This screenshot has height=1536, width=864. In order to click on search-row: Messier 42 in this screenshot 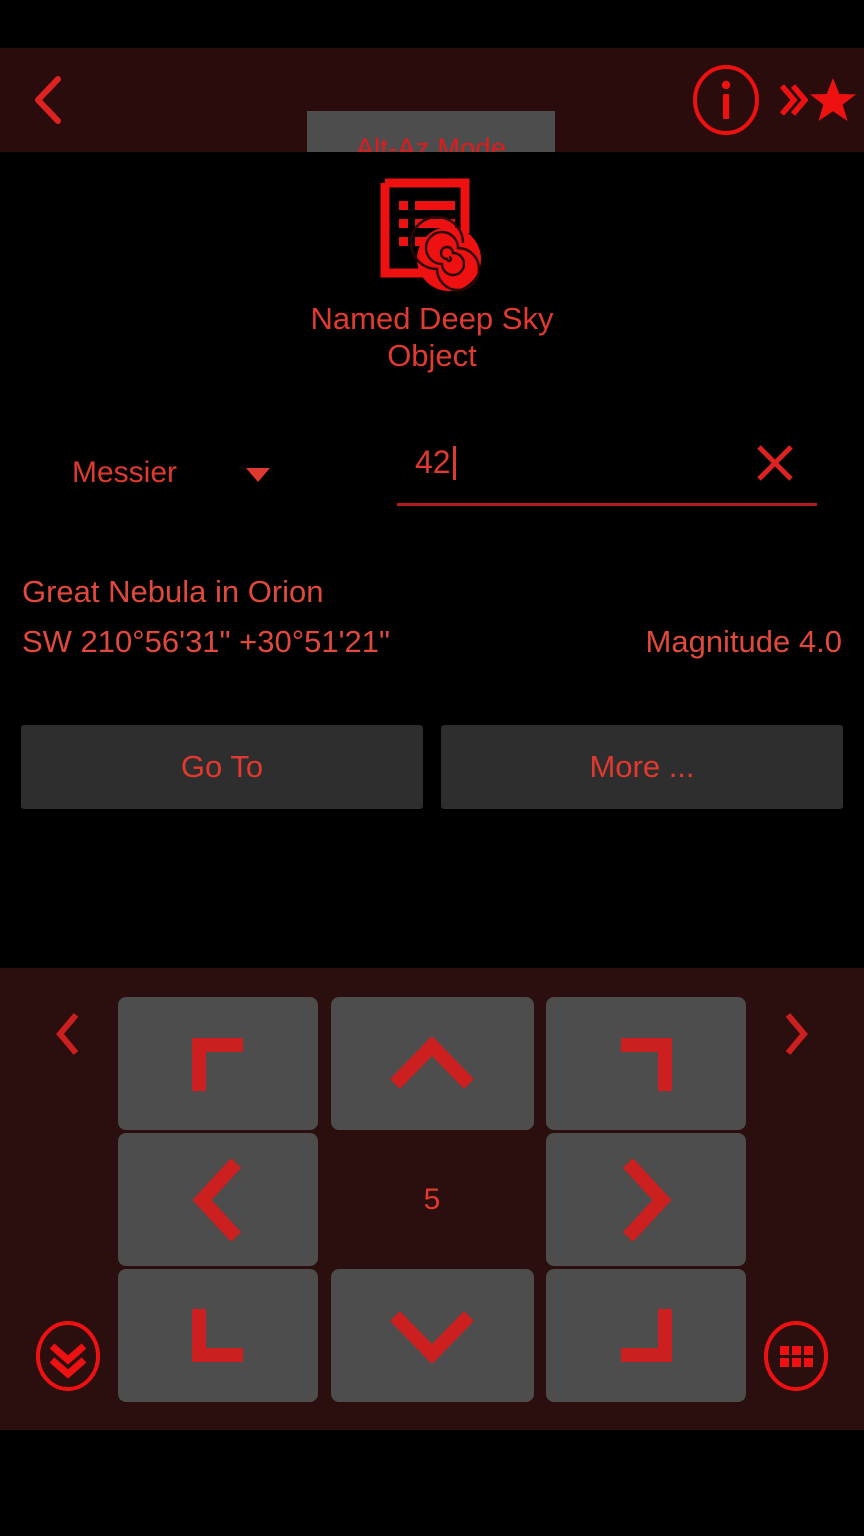, I will do `click(432, 478)`.